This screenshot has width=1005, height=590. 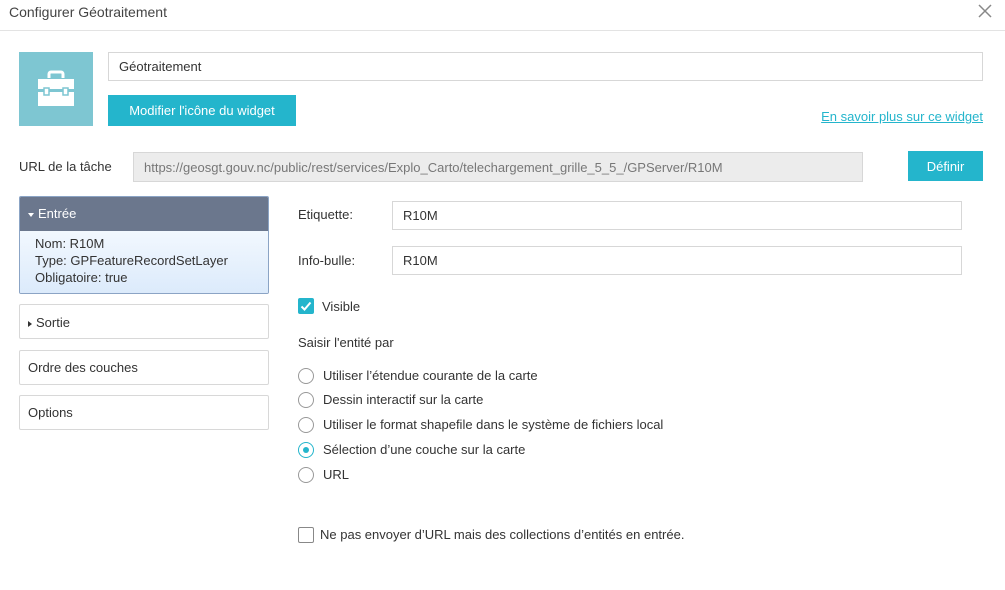 I want to click on toolbox-icon, so click(x=56, y=88).